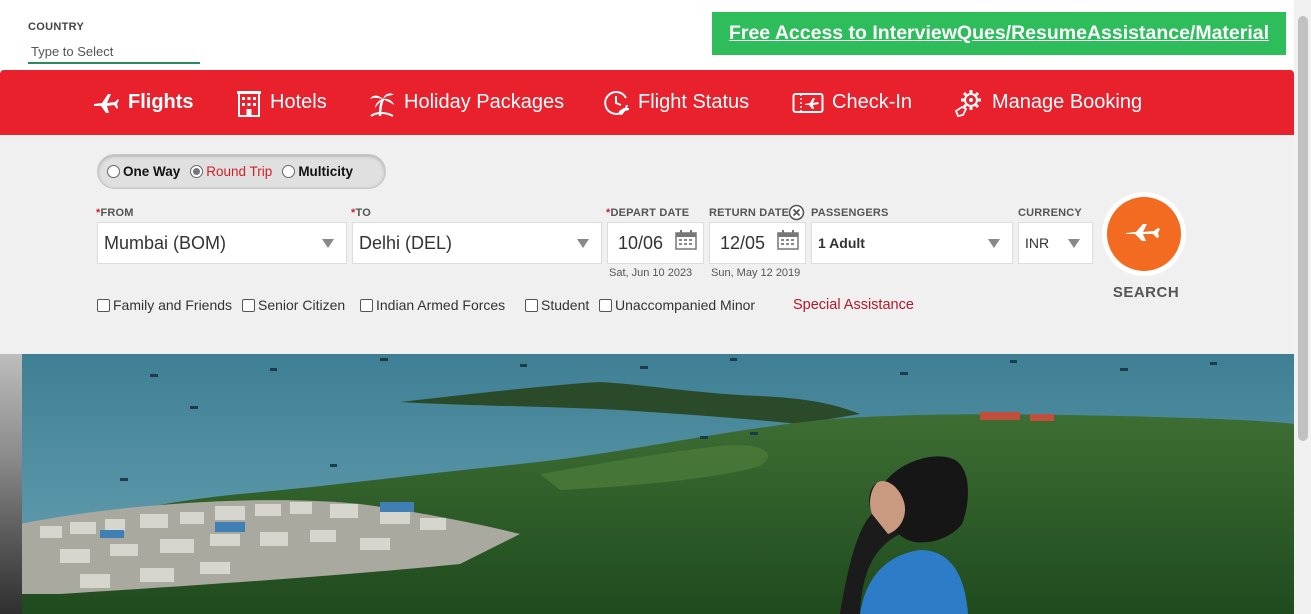 The image size is (1311, 614). I want to click on trip-option-label: Multicity, so click(326, 171).